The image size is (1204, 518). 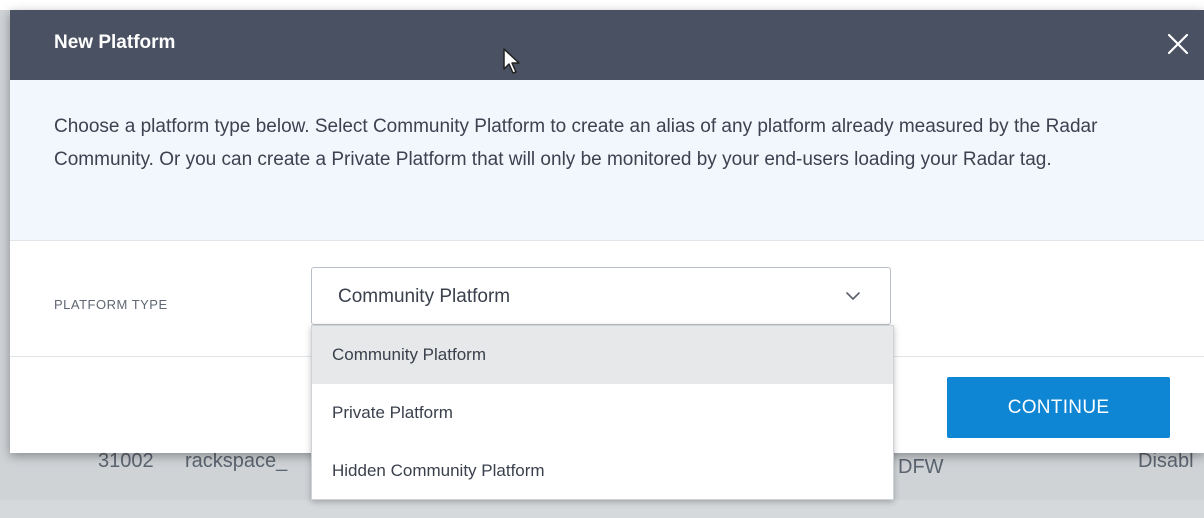 I want to click on close-icon, so click(x=1178, y=44).